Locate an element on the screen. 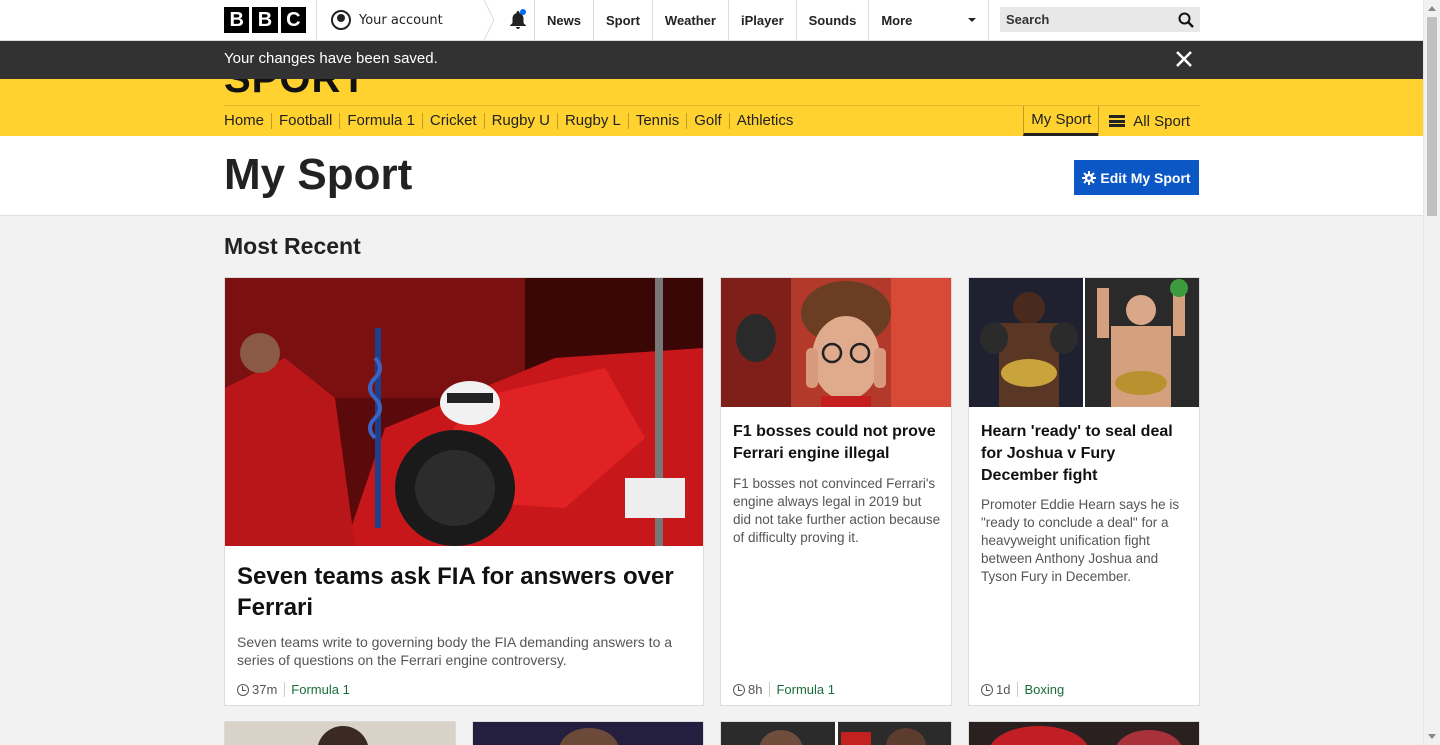 Image resolution: width=1440 pixels, height=745 pixels. sport-nav-home: Home is located at coordinates (247, 121).